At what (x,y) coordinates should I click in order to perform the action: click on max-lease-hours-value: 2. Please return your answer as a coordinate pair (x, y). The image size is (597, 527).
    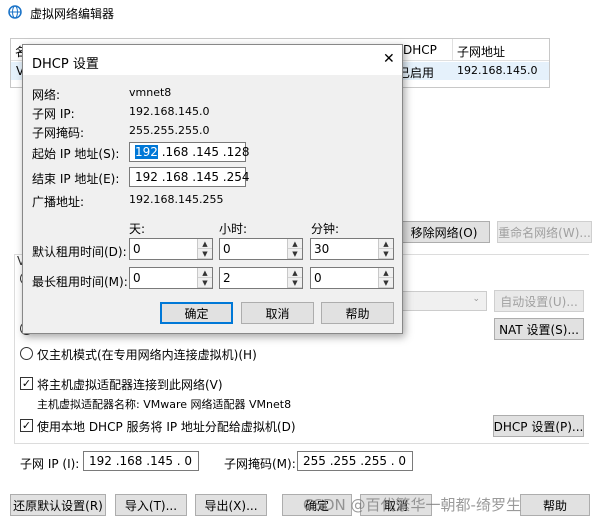
    Looking at the image, I should click on (227, 278).